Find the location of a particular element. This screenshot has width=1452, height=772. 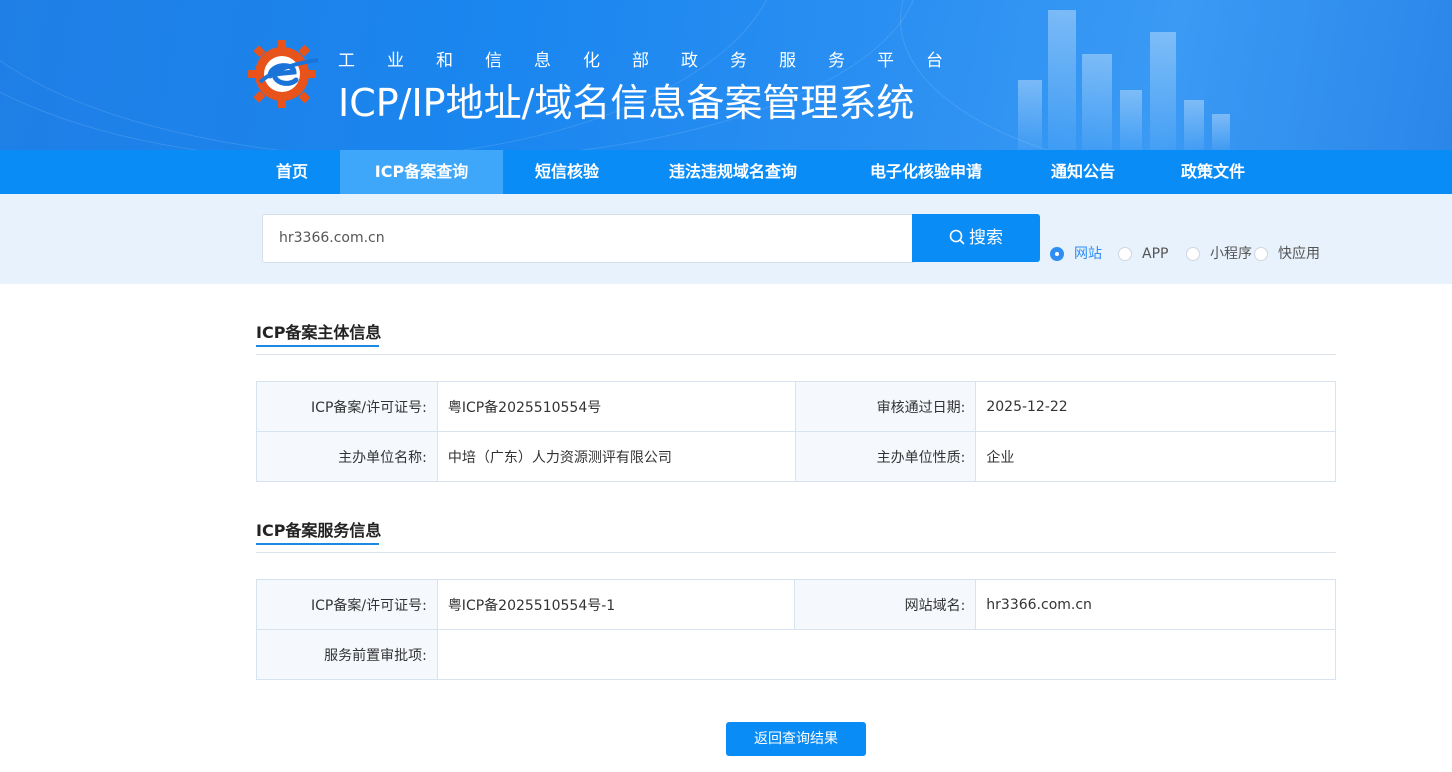

table-row: 服务前置审批项: is located at coordinates (796, 654).